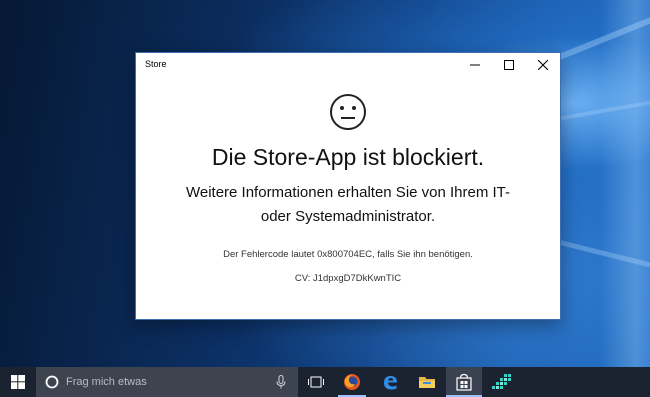 The width and height of the screenshot is (650, 397). What do you see at coordinates (348, 216) in the screenshot?
I see `error-subtext-line: oder Systemadministrator.` at bounding box center [348, 216].